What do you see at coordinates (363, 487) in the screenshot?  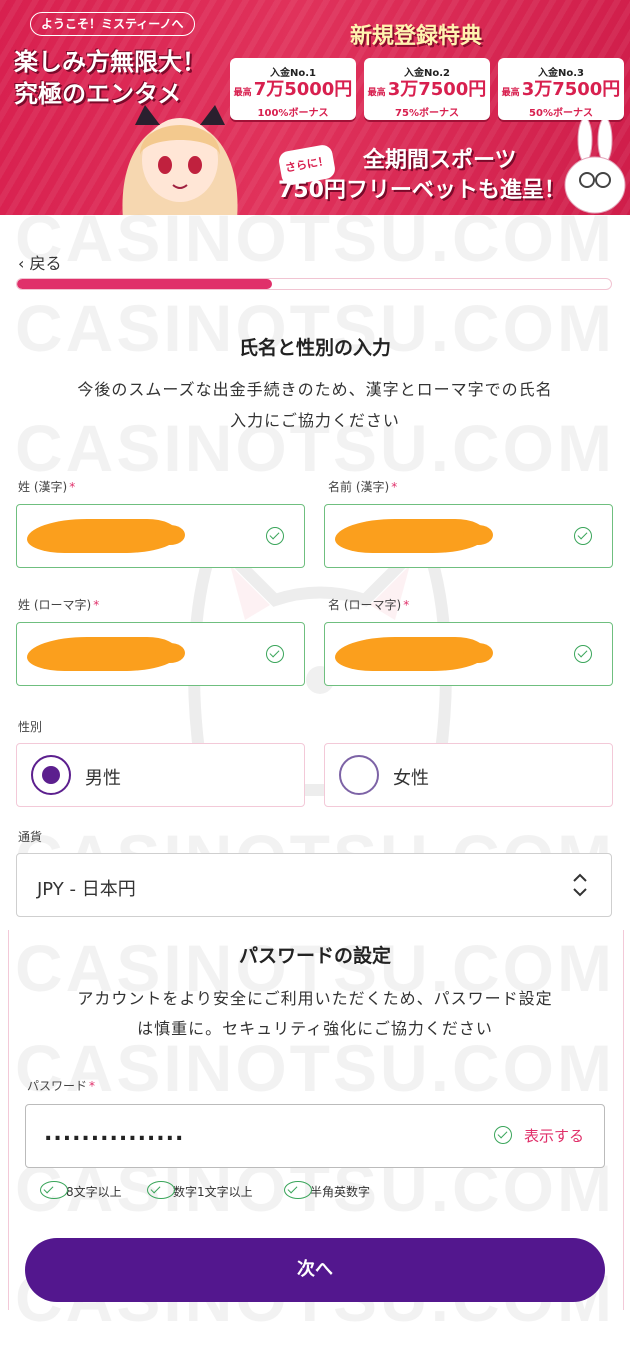 I see `first-name-kanji-label: 名前 (漢字) *` at bounding box center [363, 487].